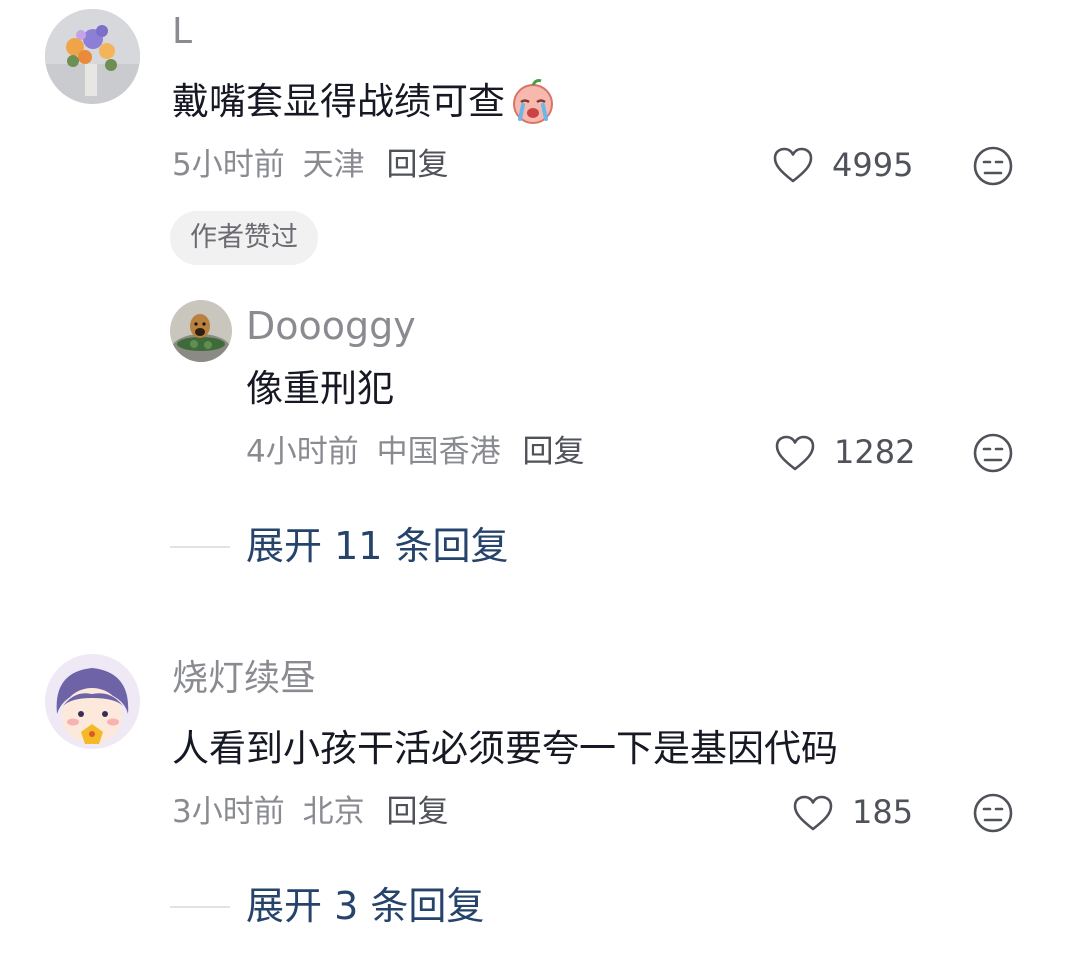 The image size is (1079, 974). What do you see at coordinates (333, 165) in the screenshot?
I see `comment-location: 天津` at bounding box center [333, 165].